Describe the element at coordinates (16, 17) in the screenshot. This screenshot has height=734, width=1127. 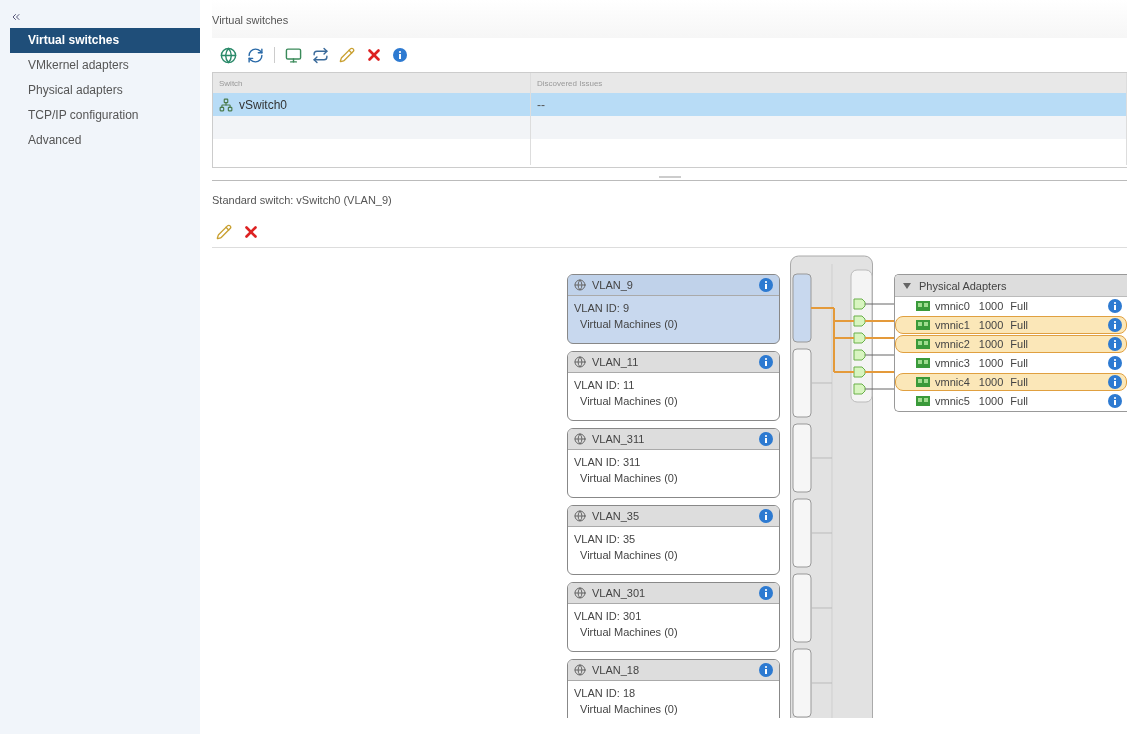
I see `collapse-icon` at that location.